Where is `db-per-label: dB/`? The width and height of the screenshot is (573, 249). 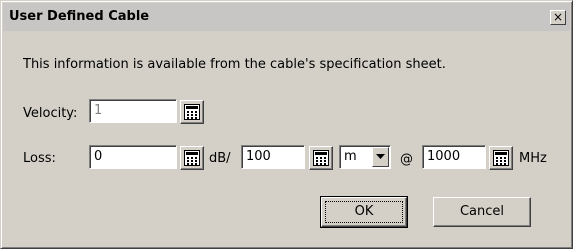
db-per-label: dB/ is located at coordinates (220, 158).